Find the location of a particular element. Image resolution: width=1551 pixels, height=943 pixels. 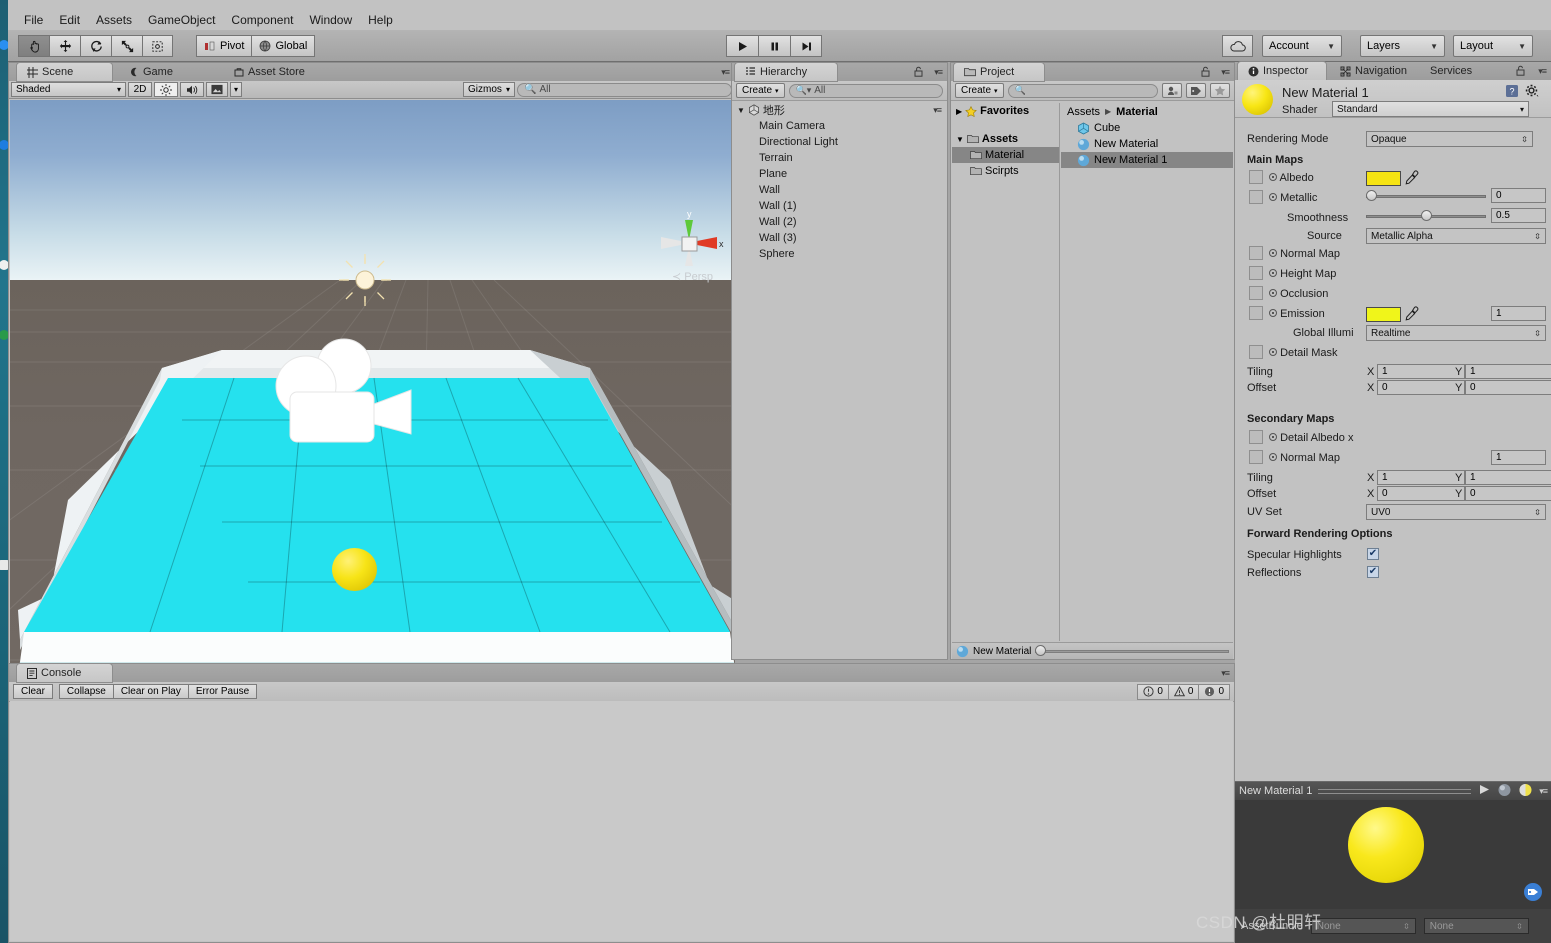

tab-scene: Scene is located at coordinates (64, 72).